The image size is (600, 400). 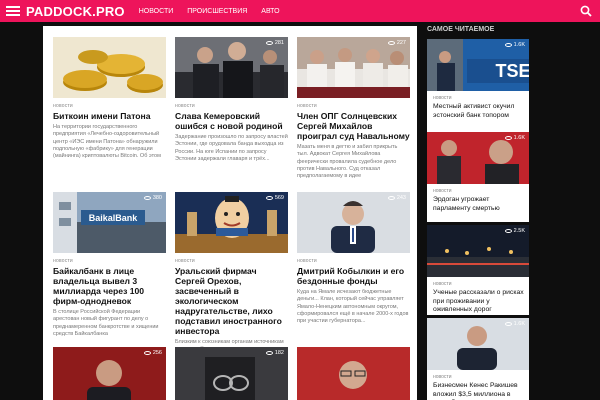 I want to click on views-count: 2.5K, so click(x=519, y=231).